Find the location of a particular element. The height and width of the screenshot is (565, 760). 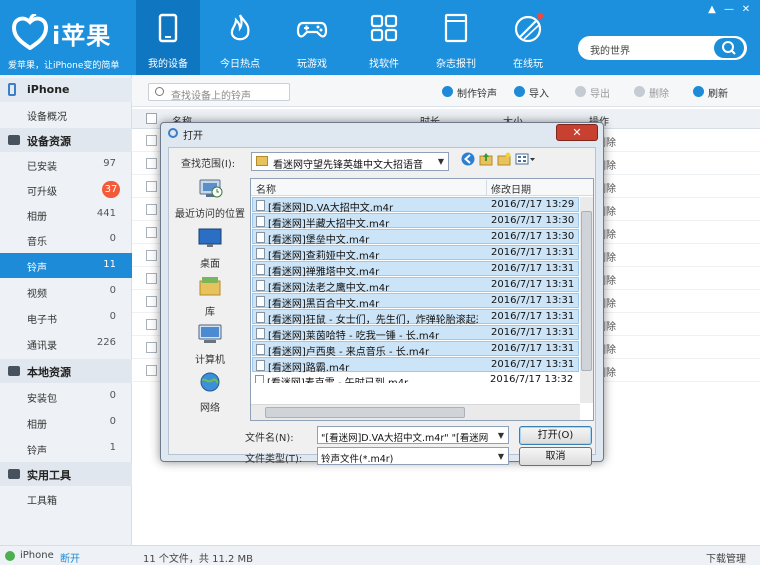

file-name: [看迷网]禅雅塔中文.m4r is located at coordinates (324, 272).